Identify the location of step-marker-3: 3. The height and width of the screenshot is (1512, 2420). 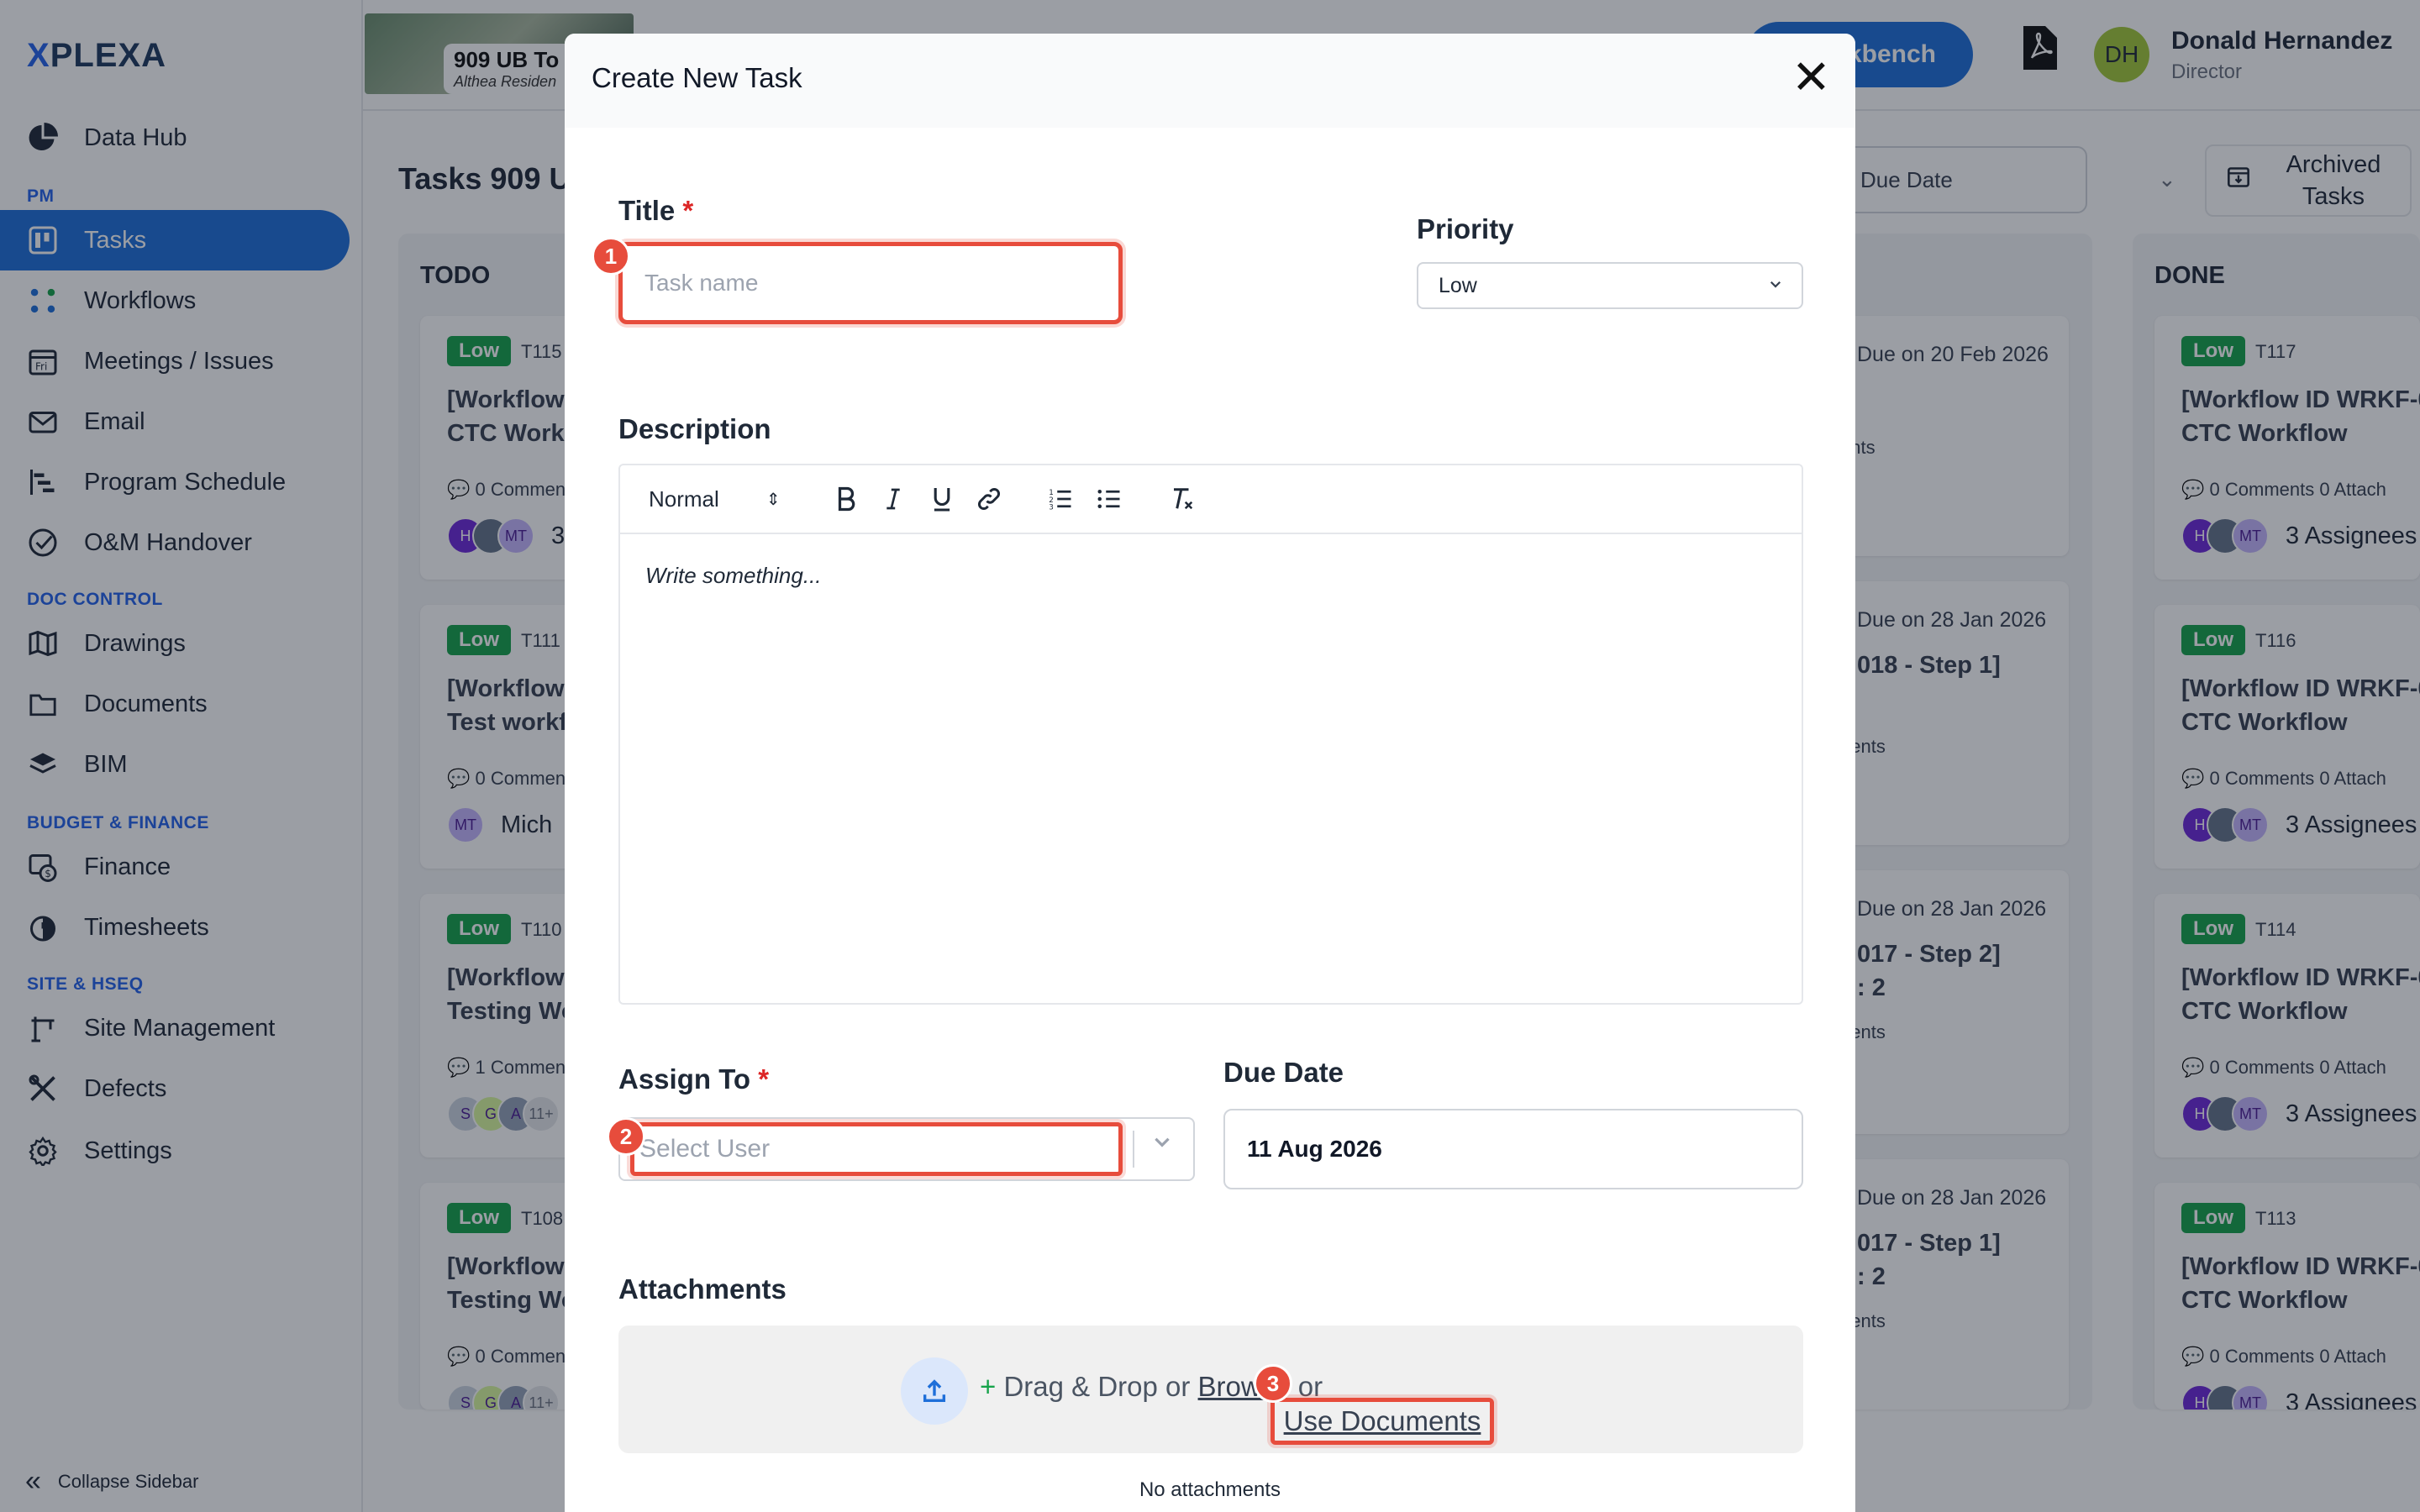
(1273, 1383).